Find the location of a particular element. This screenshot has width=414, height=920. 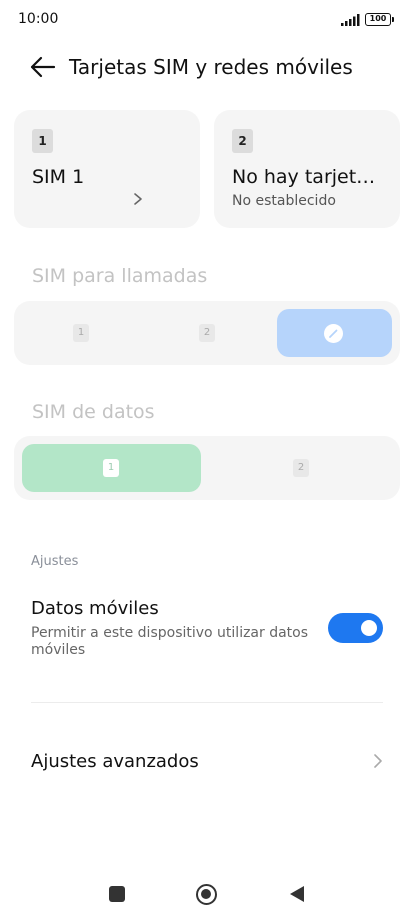

mobile-data-toggle is located at coordinates (355, 628).